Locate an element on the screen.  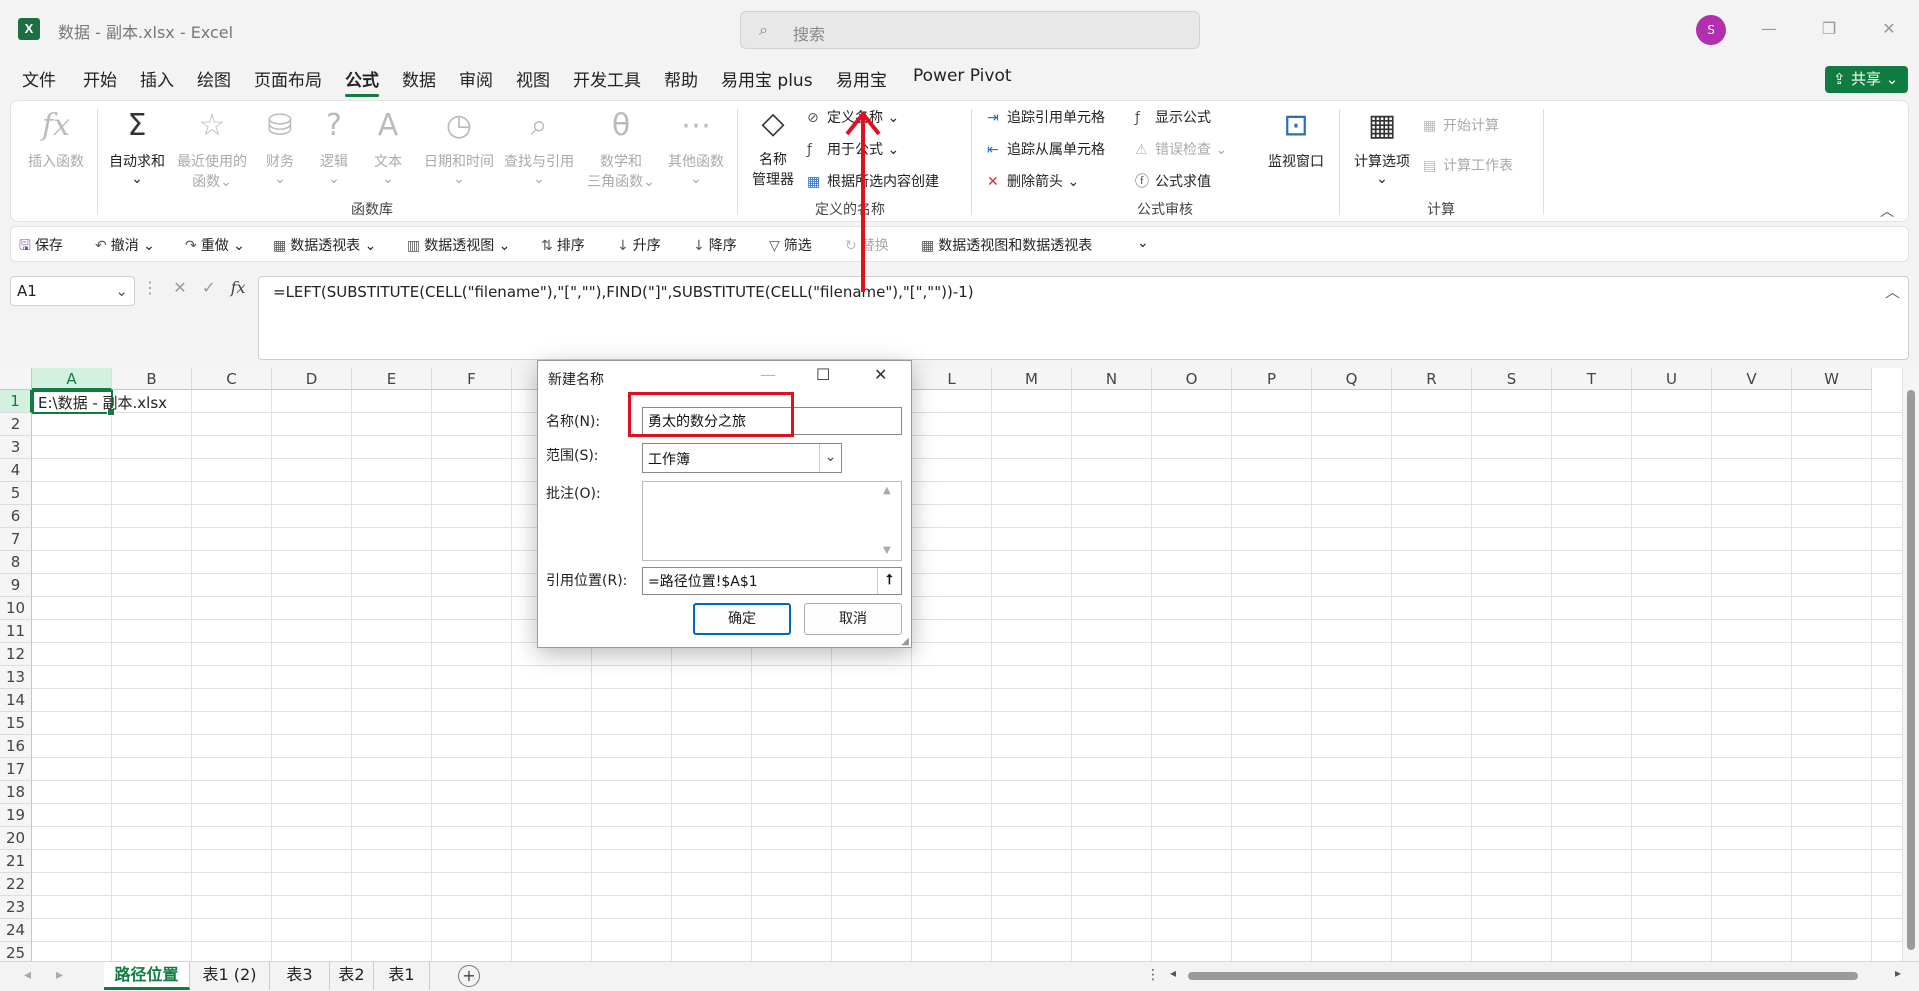
row-header: 23 is located at coordinates (16, 907).